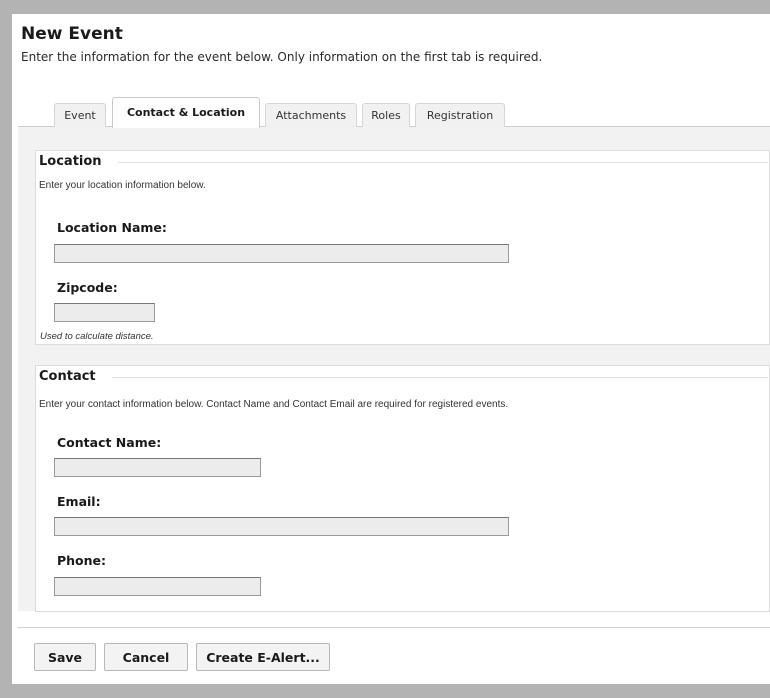  Describe the element at coordinates (394, 627) in the screenshot. I see `footer-divider` at that location.